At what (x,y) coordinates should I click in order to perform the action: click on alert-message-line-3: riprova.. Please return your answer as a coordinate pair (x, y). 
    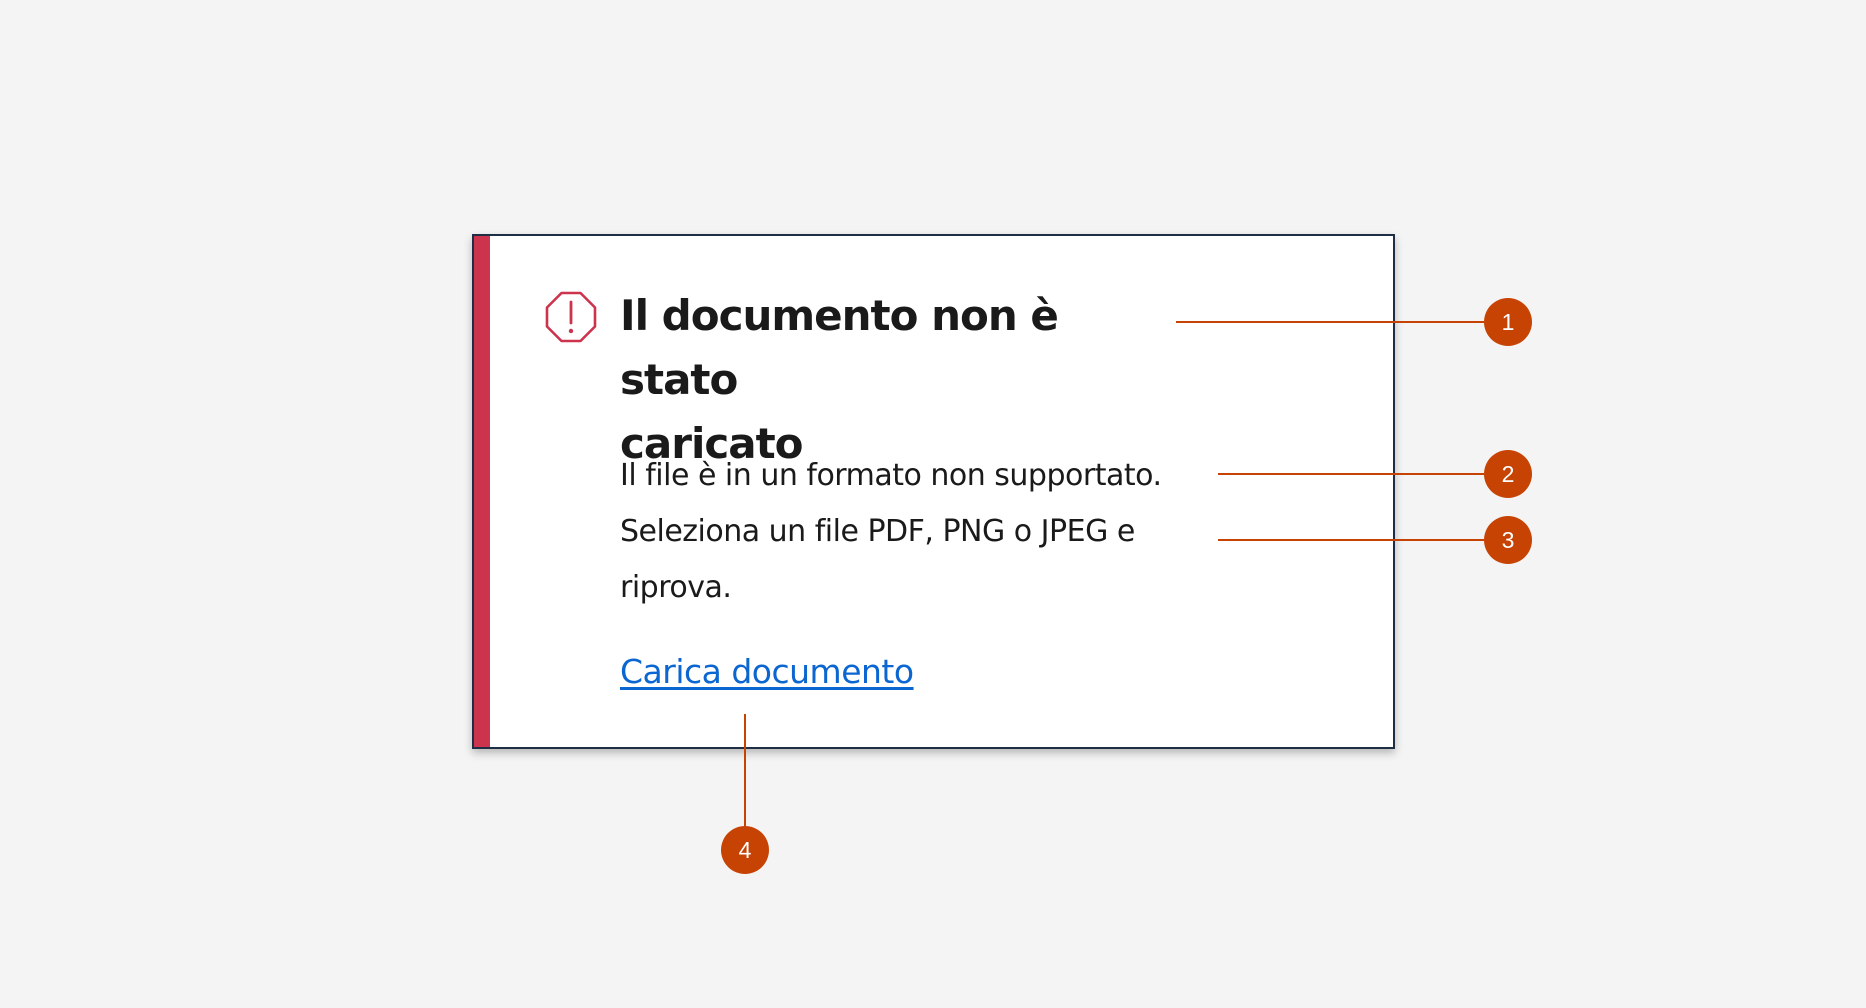
    Looking at the image, I should click on (676, 587).